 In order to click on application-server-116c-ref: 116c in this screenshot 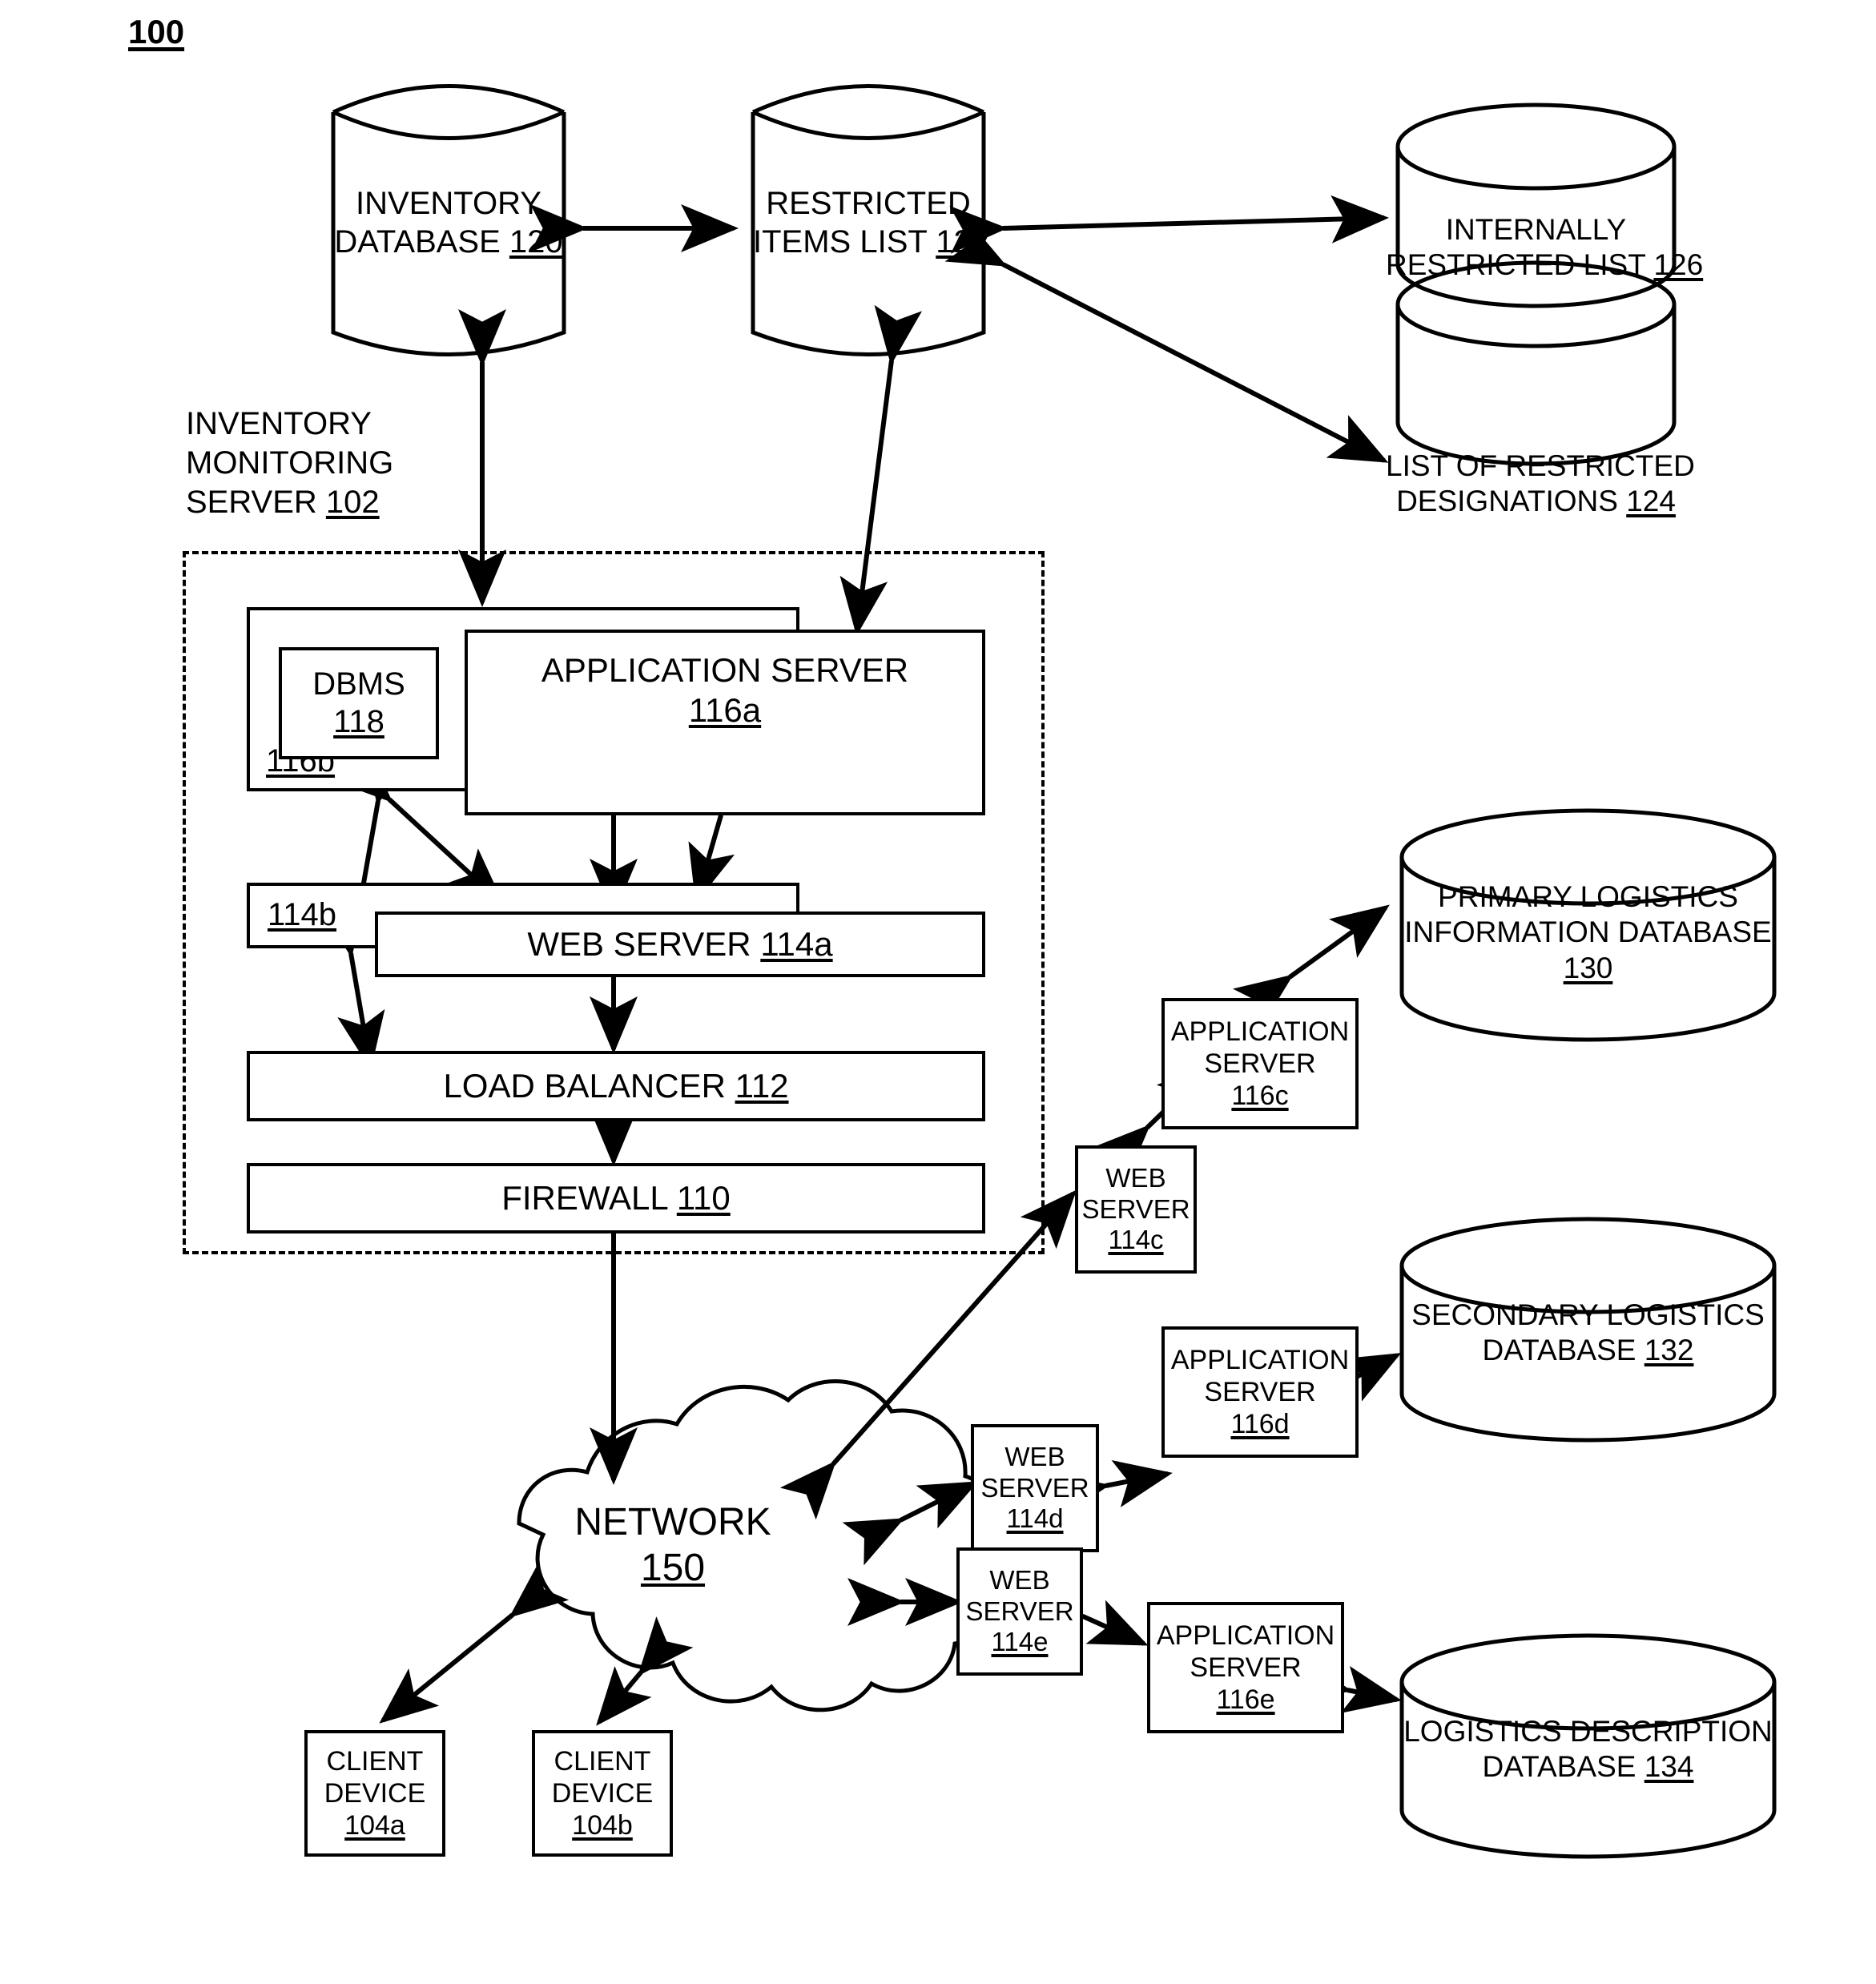, I will do `click(1260, 1096)`.